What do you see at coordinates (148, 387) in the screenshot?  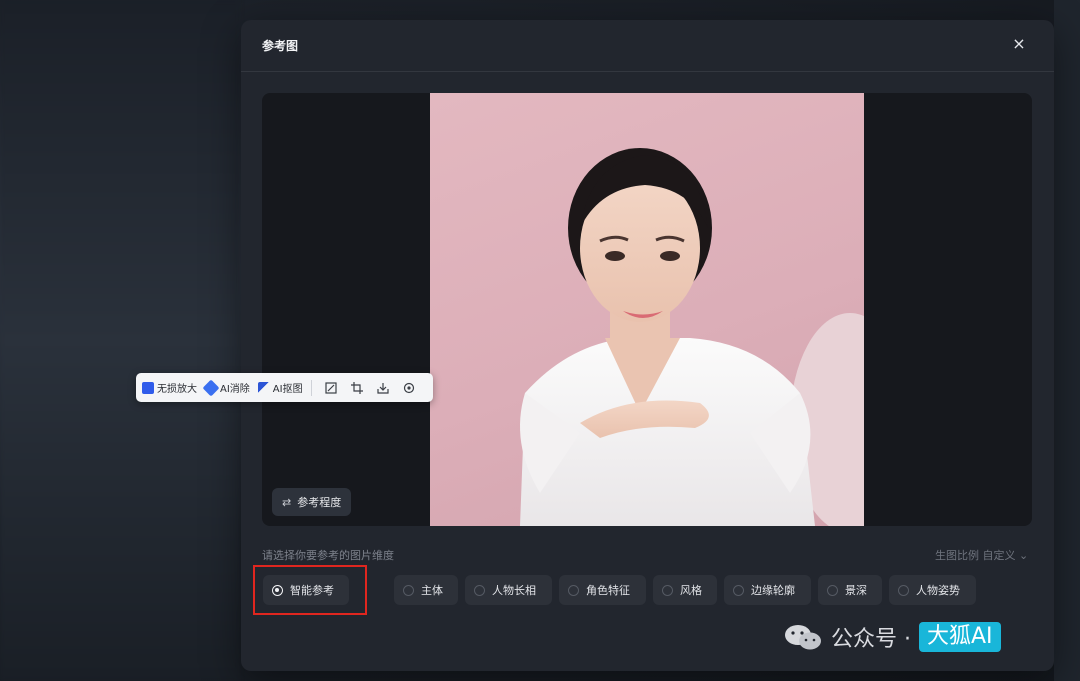 I see `upscale-icon` at bounding box center [148, 387].